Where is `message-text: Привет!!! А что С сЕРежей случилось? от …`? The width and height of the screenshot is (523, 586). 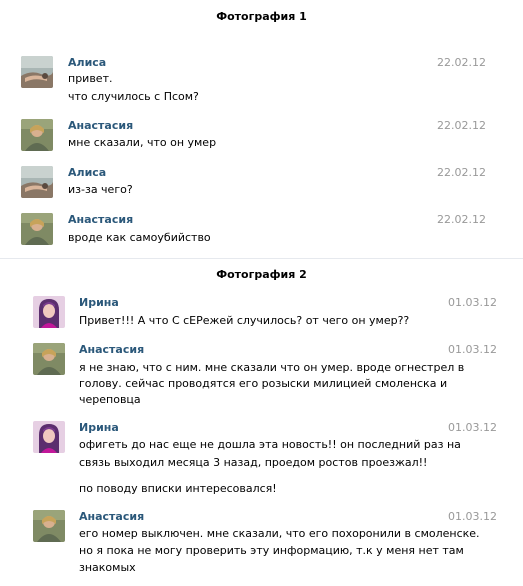
message-text: Привет!!! А что С сЕРежей случилось? от … is located at coordinates (244, 320).